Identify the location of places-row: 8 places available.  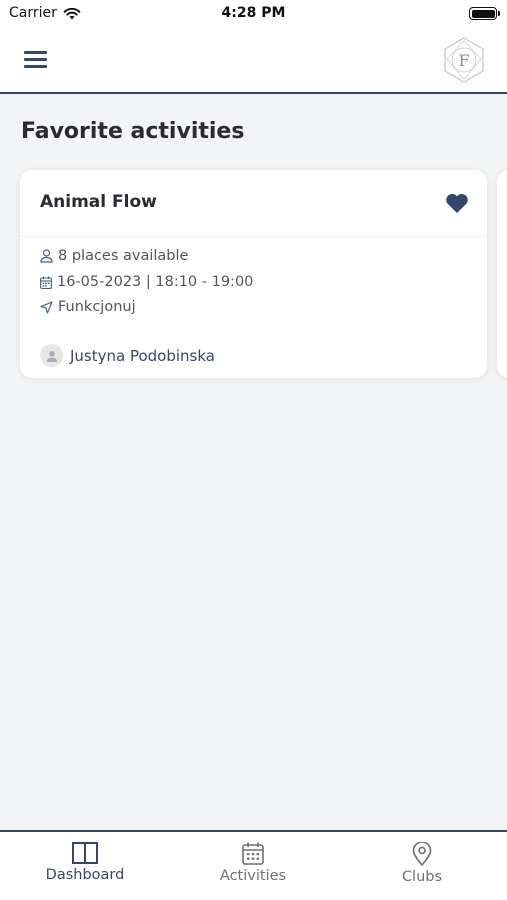
(114, 256).